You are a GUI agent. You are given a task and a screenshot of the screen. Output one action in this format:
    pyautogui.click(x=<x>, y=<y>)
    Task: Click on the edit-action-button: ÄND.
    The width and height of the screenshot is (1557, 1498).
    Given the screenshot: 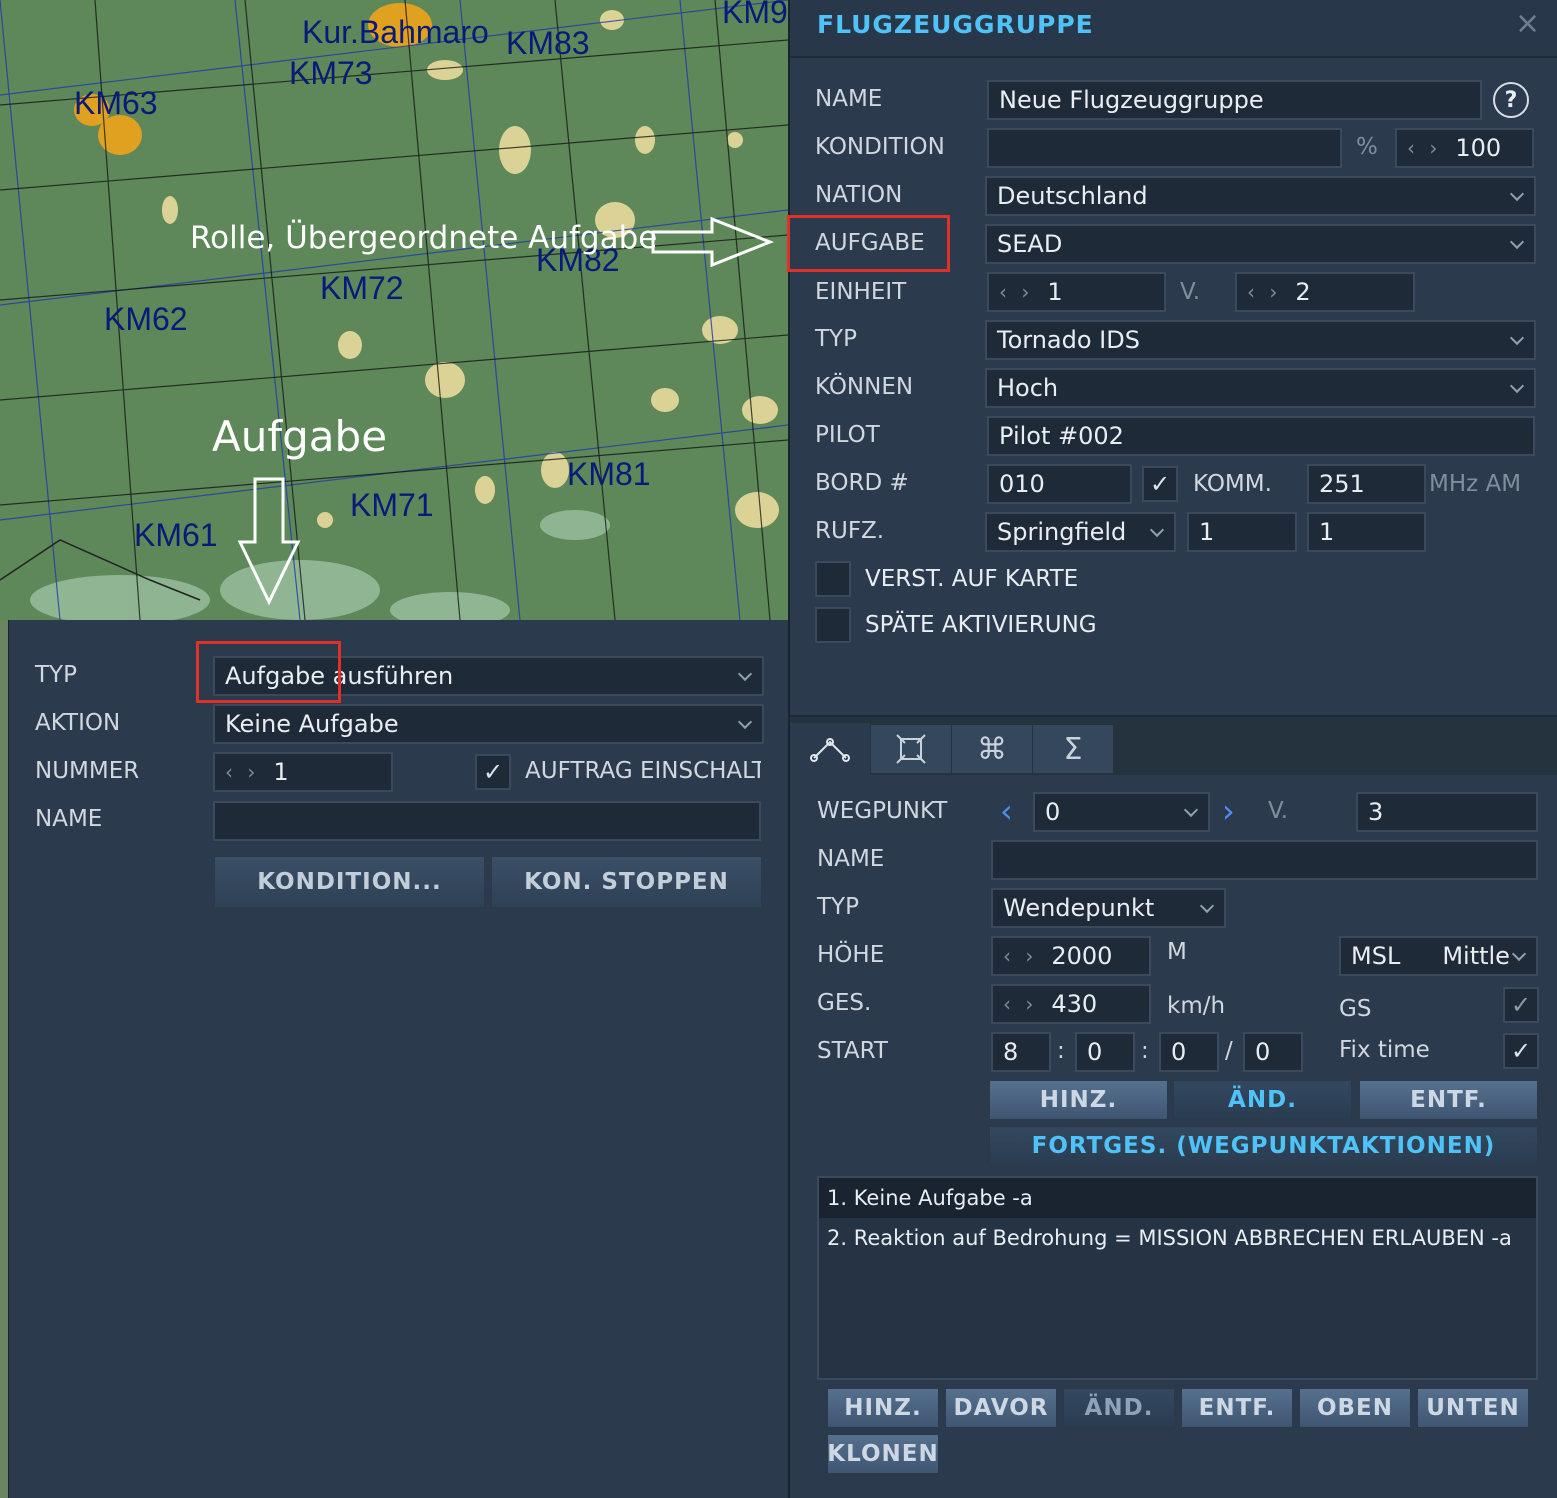 What is the action you would take?
    pyautogui.click(x=1119, y=1408)
    